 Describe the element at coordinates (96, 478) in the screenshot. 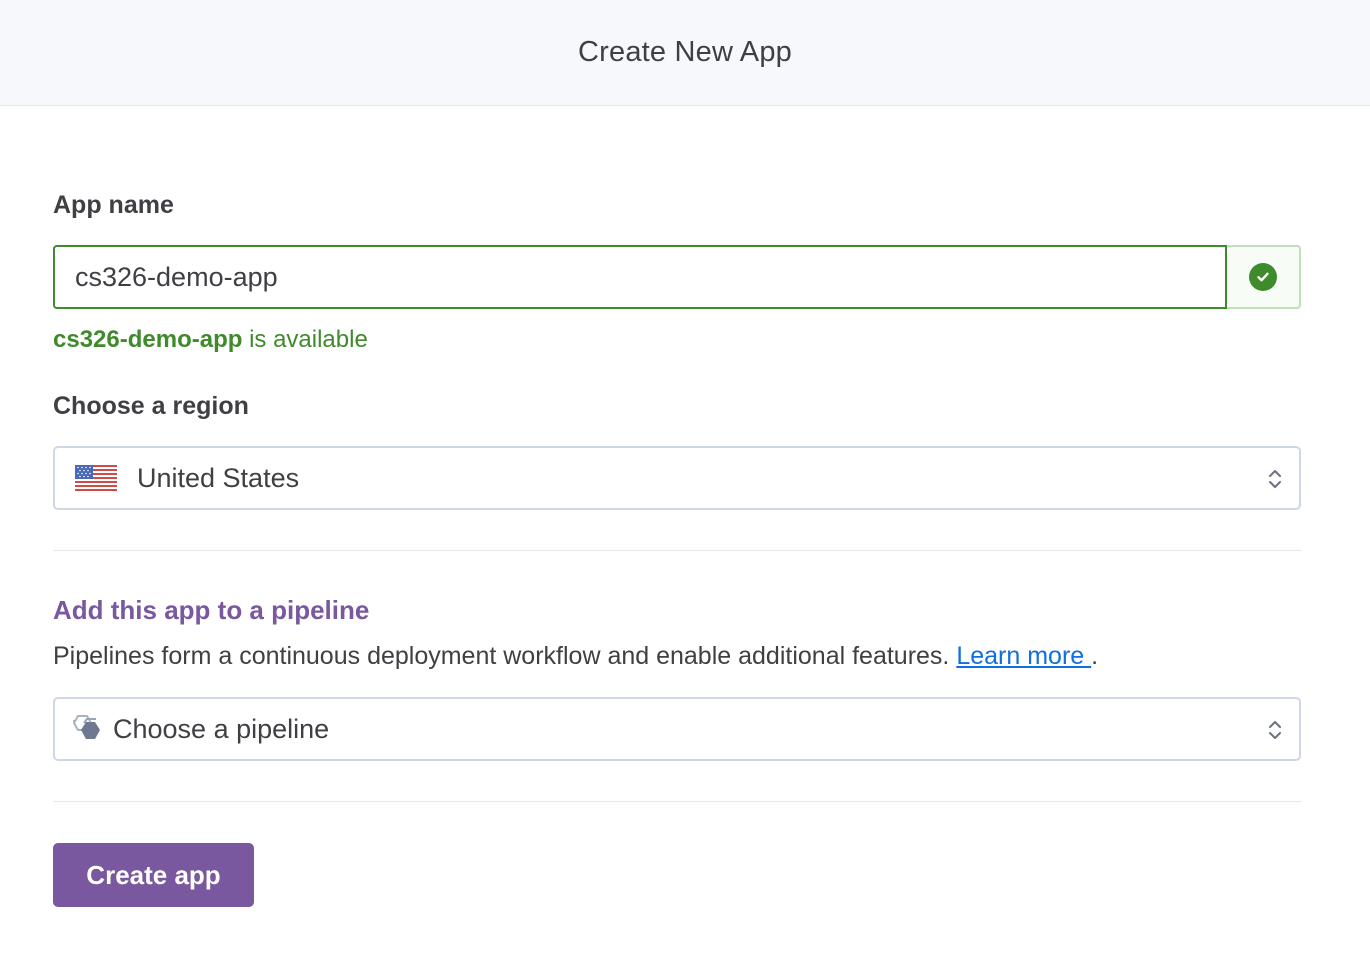

I see `us-flag-icon` at that location.